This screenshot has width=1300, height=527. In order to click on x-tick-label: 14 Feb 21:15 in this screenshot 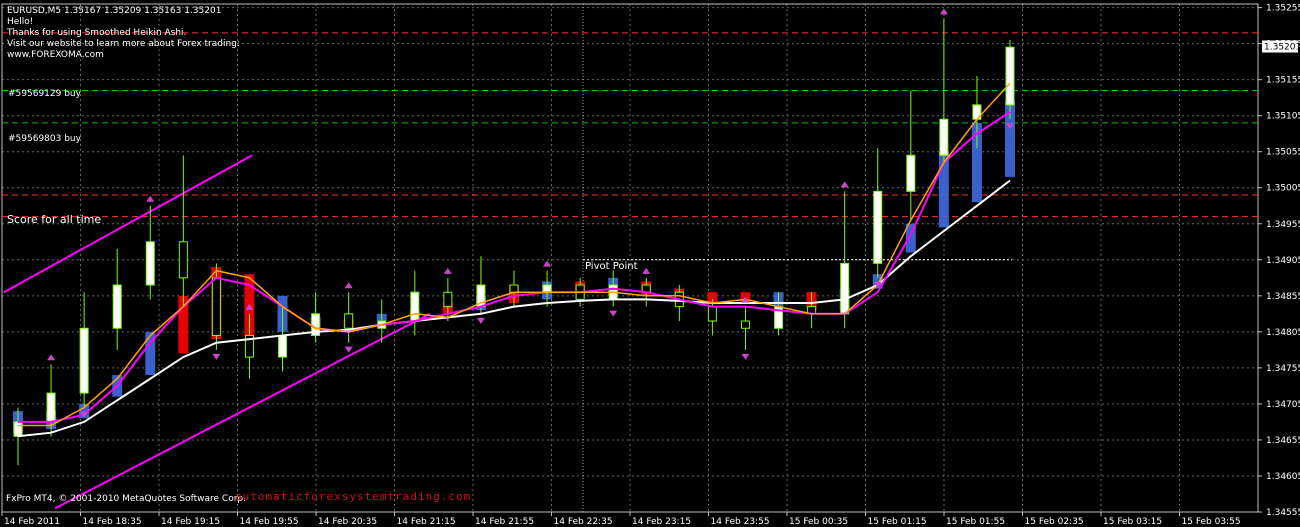, I will do `click(426, 522)`.